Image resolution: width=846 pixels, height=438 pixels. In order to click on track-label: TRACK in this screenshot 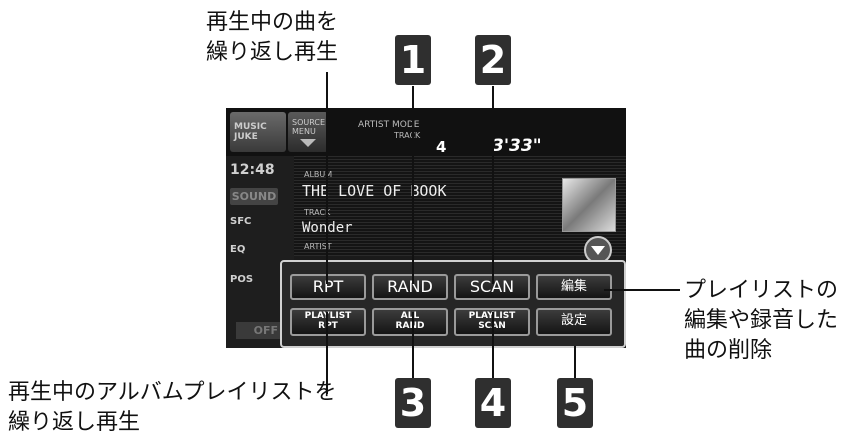, I will do `click(407, 135)`.